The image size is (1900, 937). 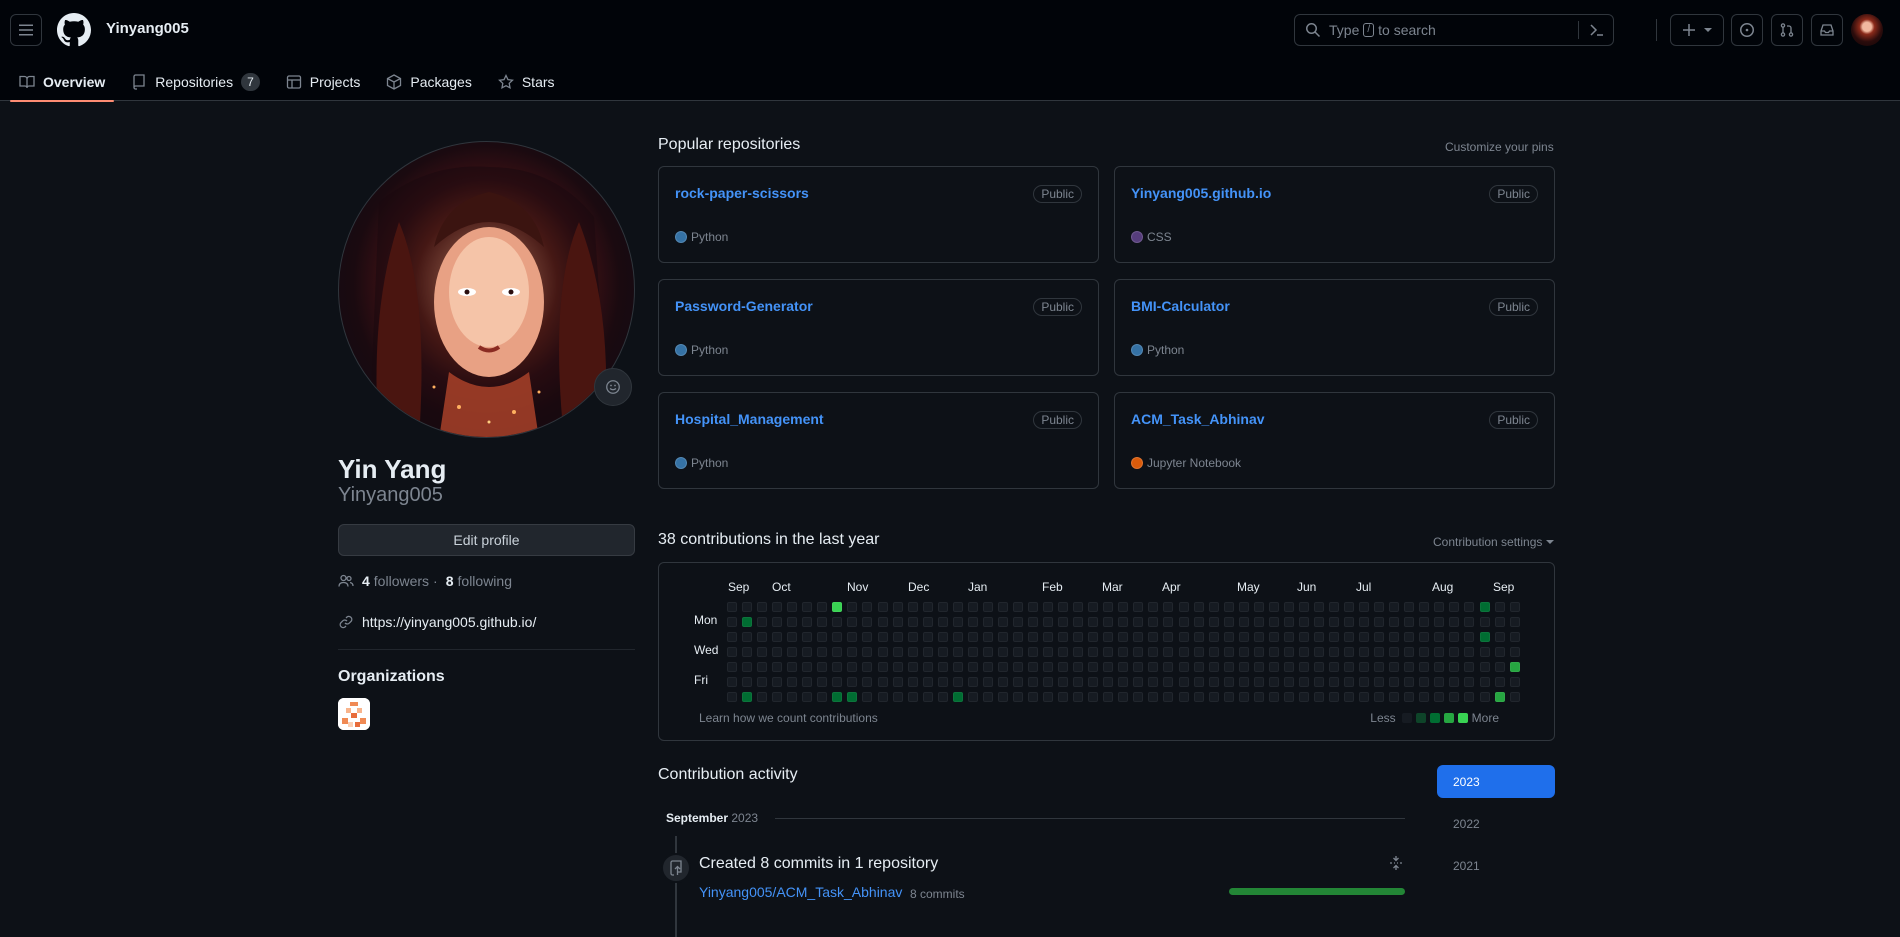 I want to click on tab-stars: Stars, so click(x=526, y=81).